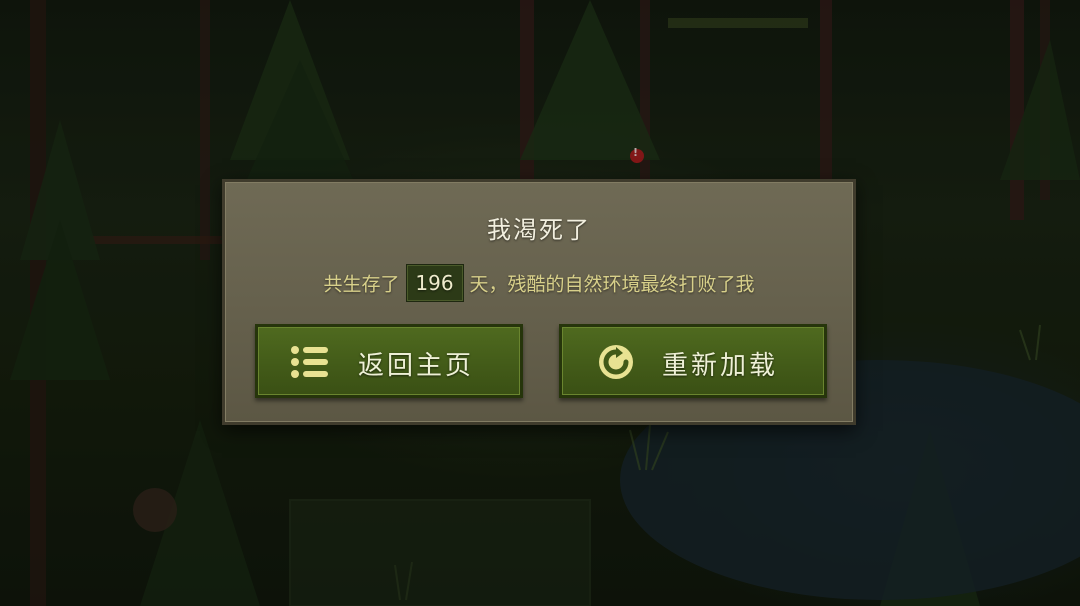 This screenshot has width=1080, height=606. What do you see at coordinates (616, 362) in the screenshot?
I see `reload-icon` at bounding box center [616, 362].